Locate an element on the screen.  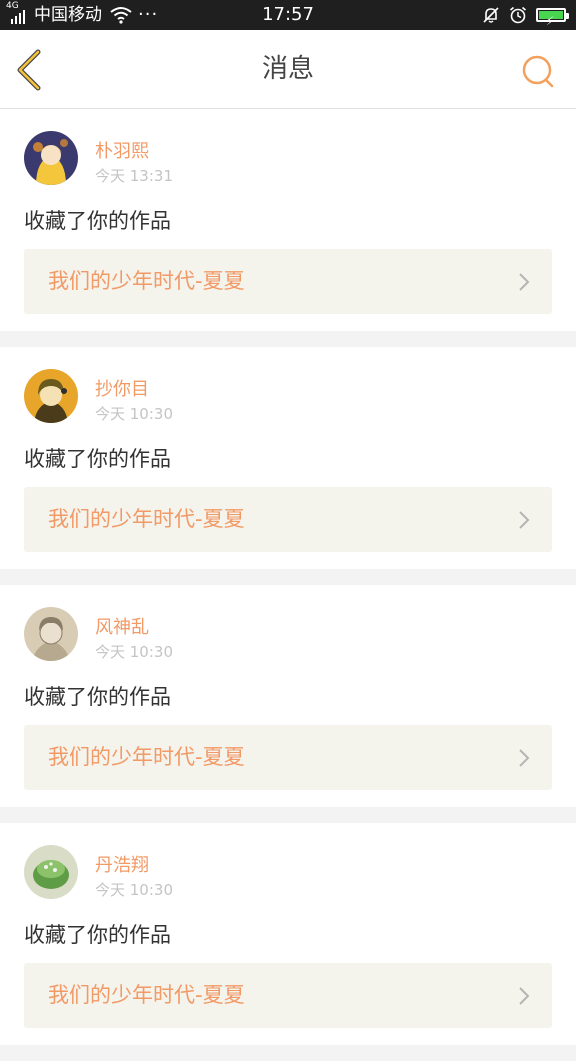
status-right: ⚡ is located at coordinates (525, 15).